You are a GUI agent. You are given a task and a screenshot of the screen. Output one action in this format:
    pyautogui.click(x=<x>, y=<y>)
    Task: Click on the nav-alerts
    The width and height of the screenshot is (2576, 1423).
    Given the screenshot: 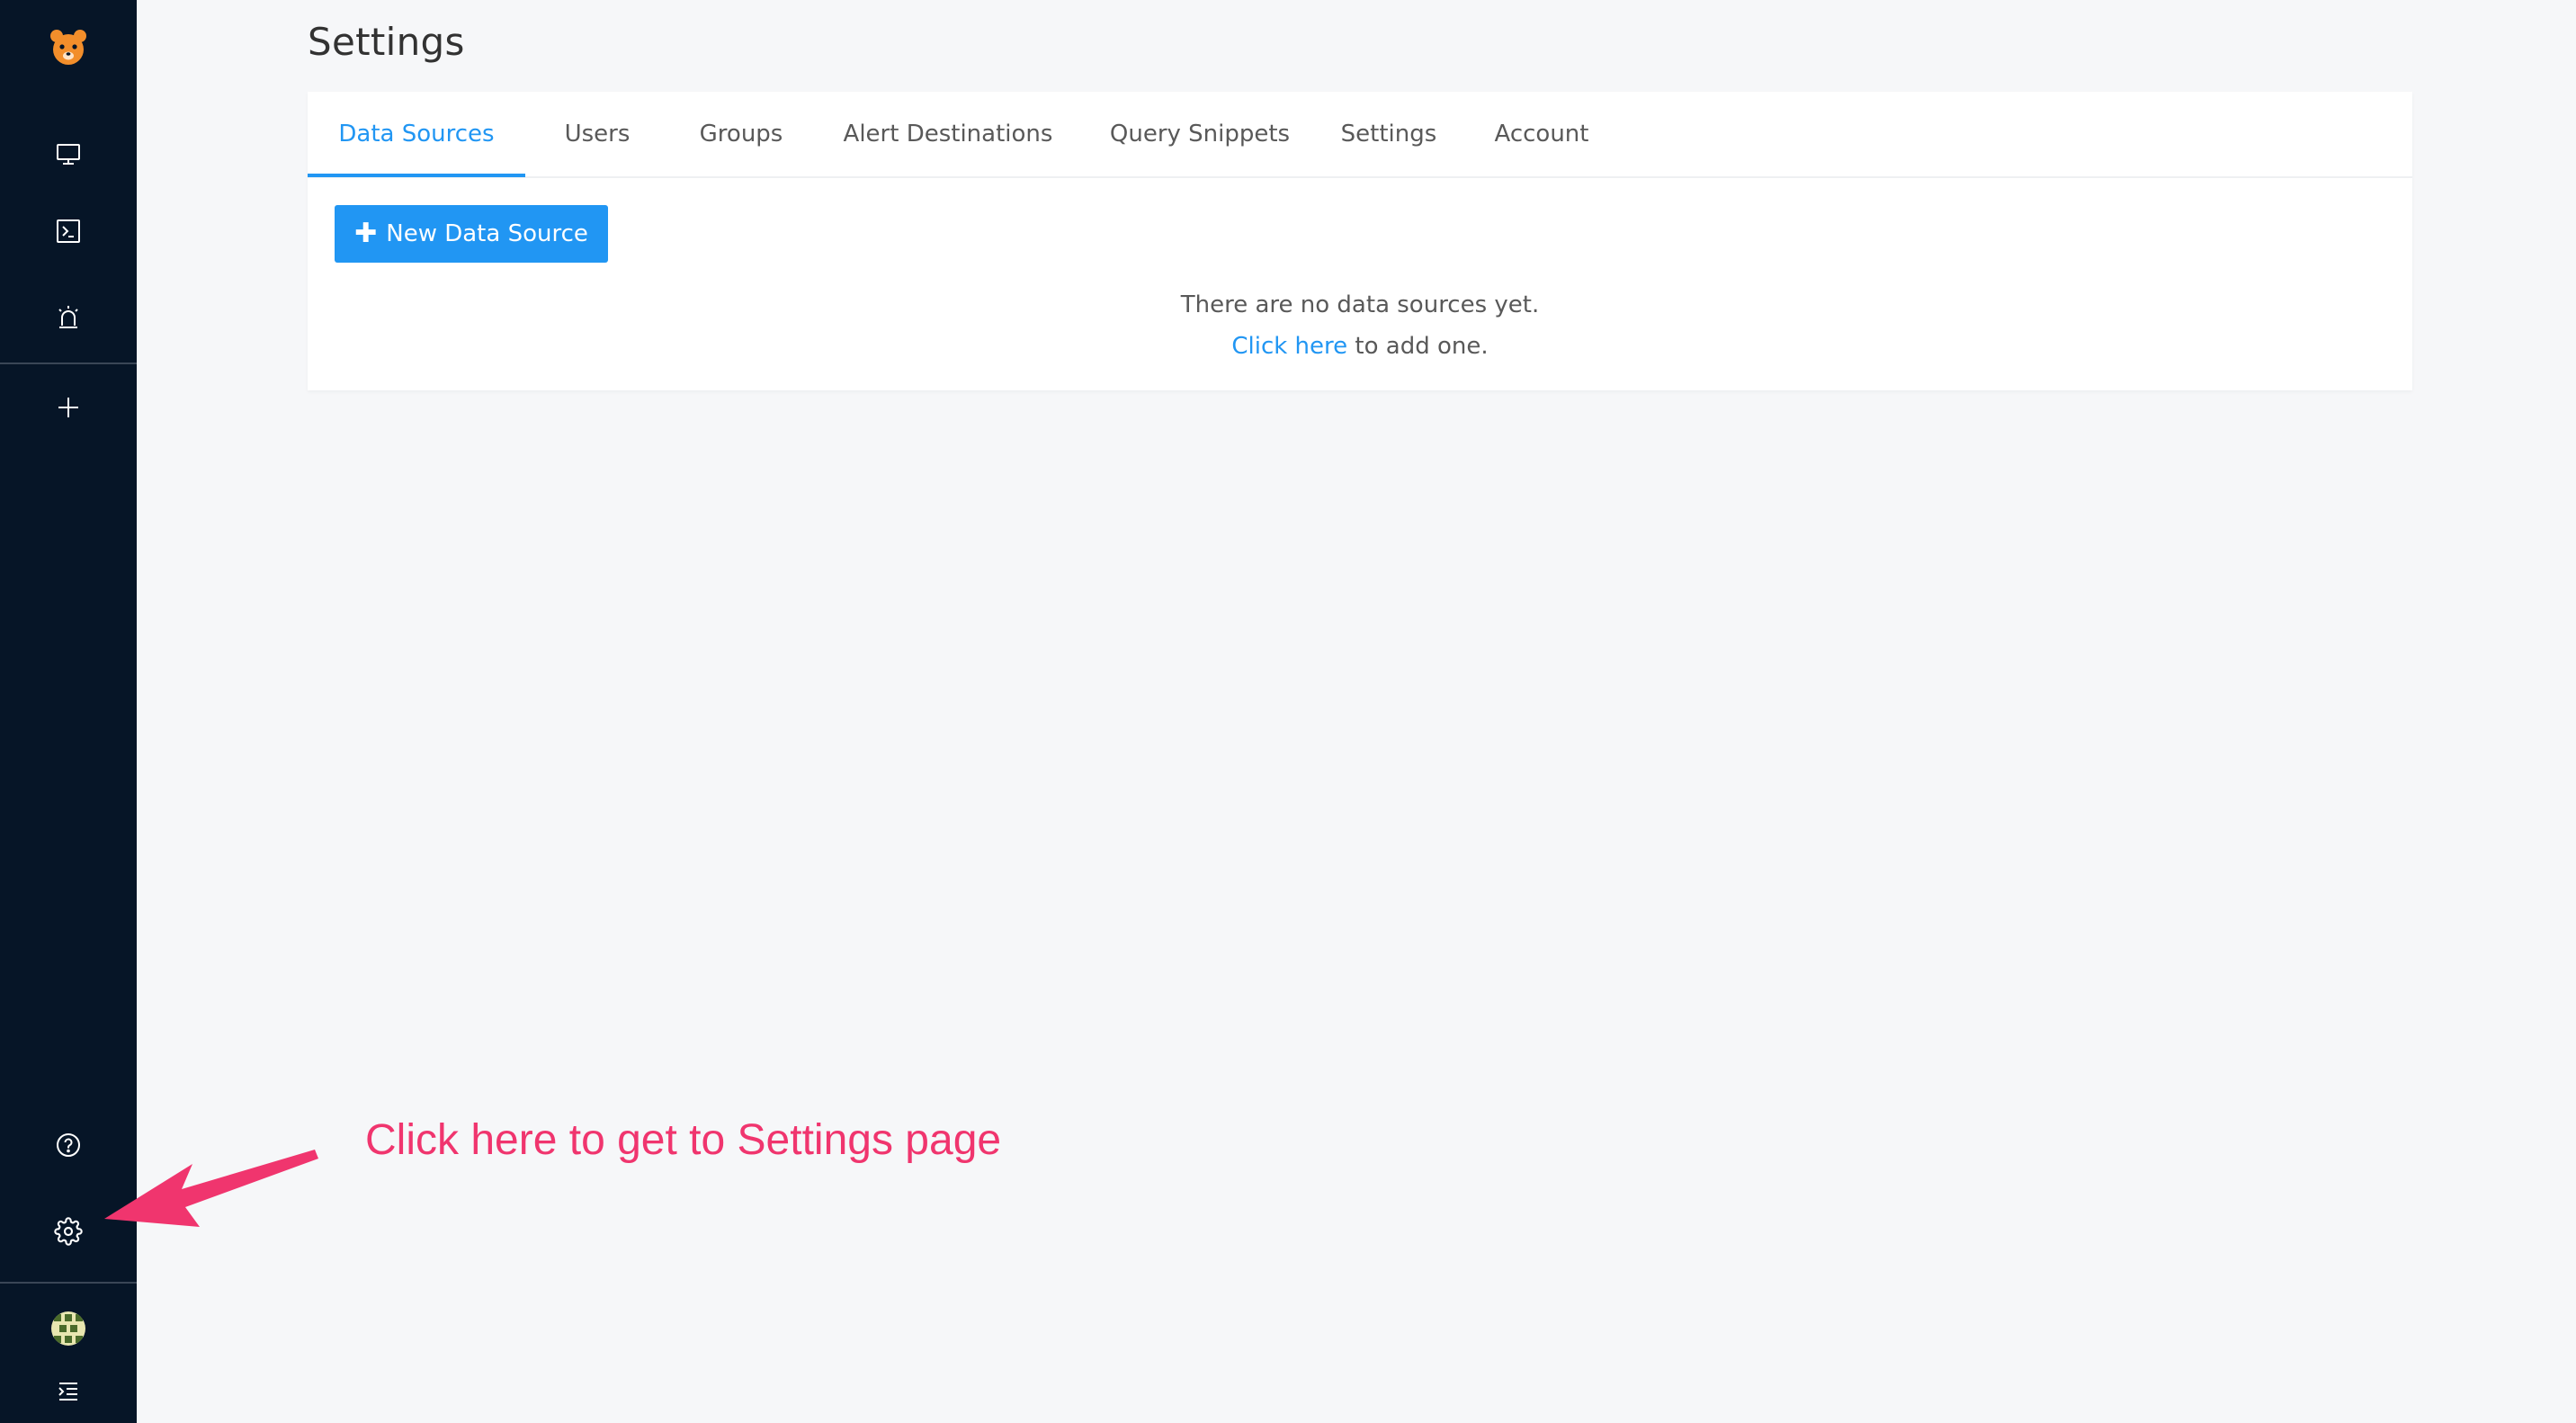 What is the action you would take?
    pyautogui.click(x=68, y=317)
    